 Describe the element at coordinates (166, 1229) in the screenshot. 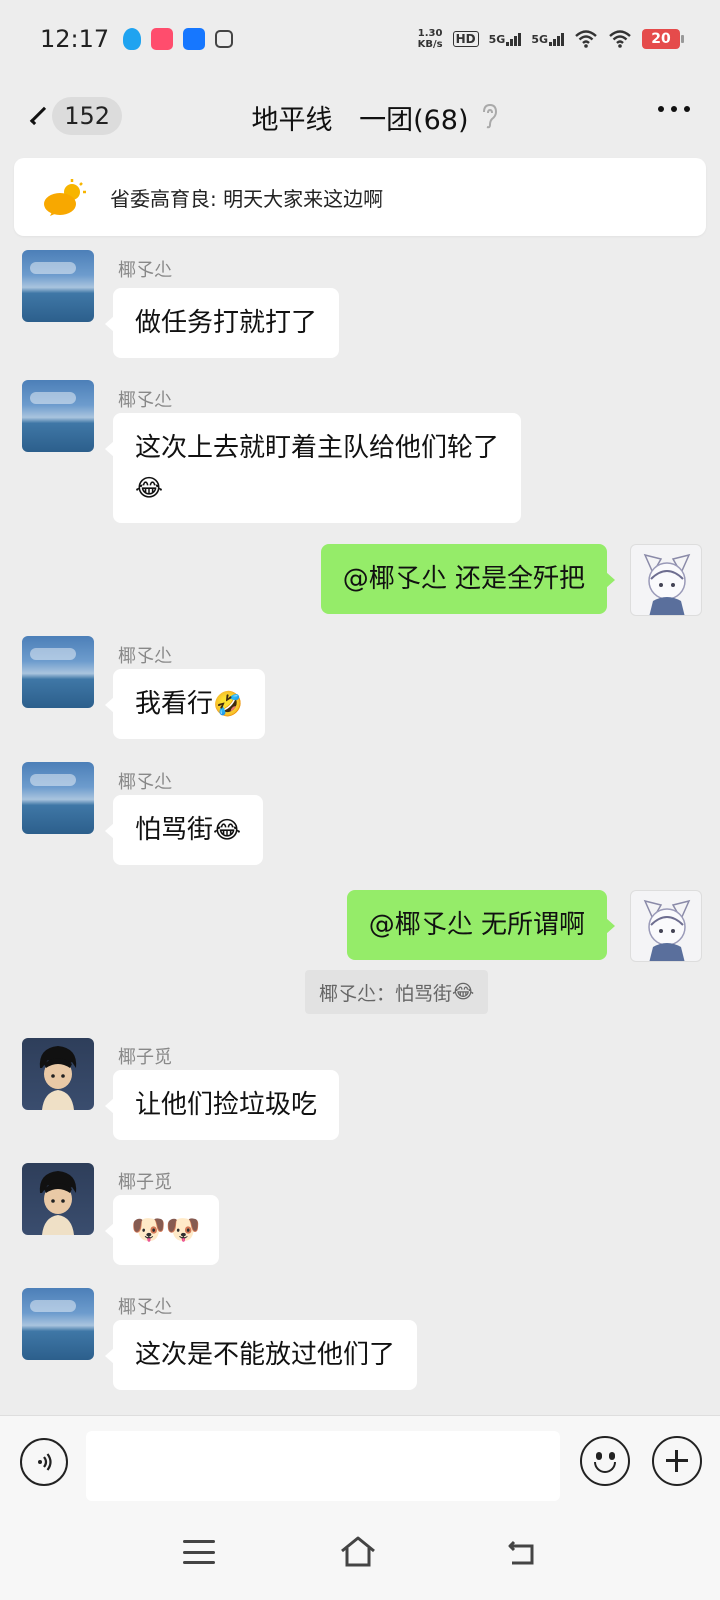

I see `doge-emoji: 🐶🐶` at that location.